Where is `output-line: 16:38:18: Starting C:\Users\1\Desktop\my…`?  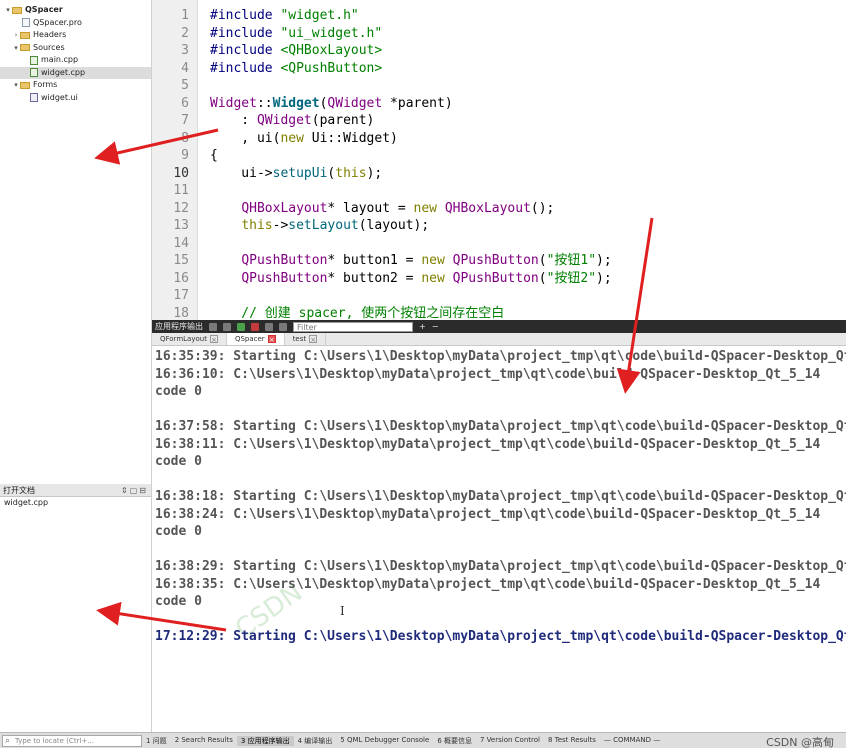
output-line: 16:38:18: Starting C:\Users\1\Desktop\my… is located at coordinates (500, 496).